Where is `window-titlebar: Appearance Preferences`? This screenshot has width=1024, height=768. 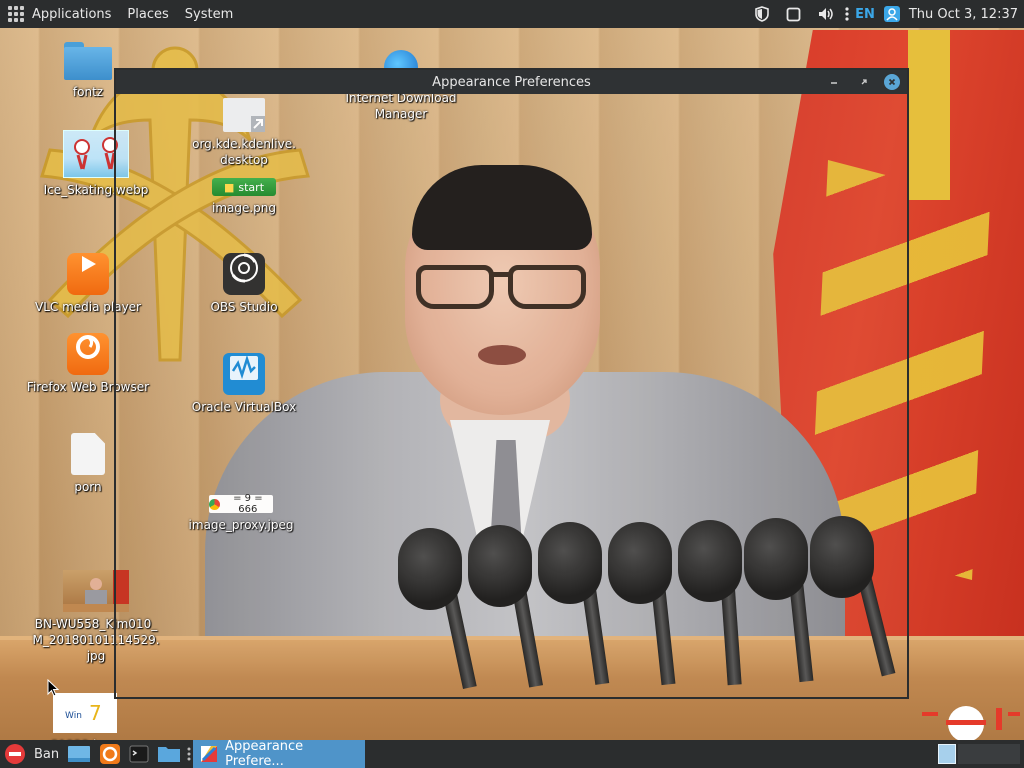
window-titlebar: Appearance Preferences is located at coordinates (511, 82).